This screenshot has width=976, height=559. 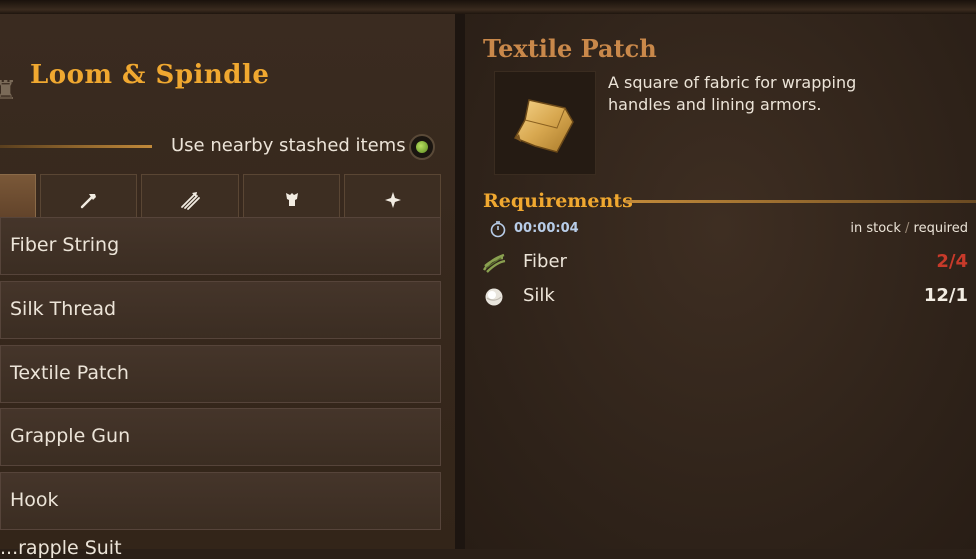 What do you see at coordinates (220, 501) in the screenshot?
I see `recipe-row: Hook` at bounding box center [220, 501].